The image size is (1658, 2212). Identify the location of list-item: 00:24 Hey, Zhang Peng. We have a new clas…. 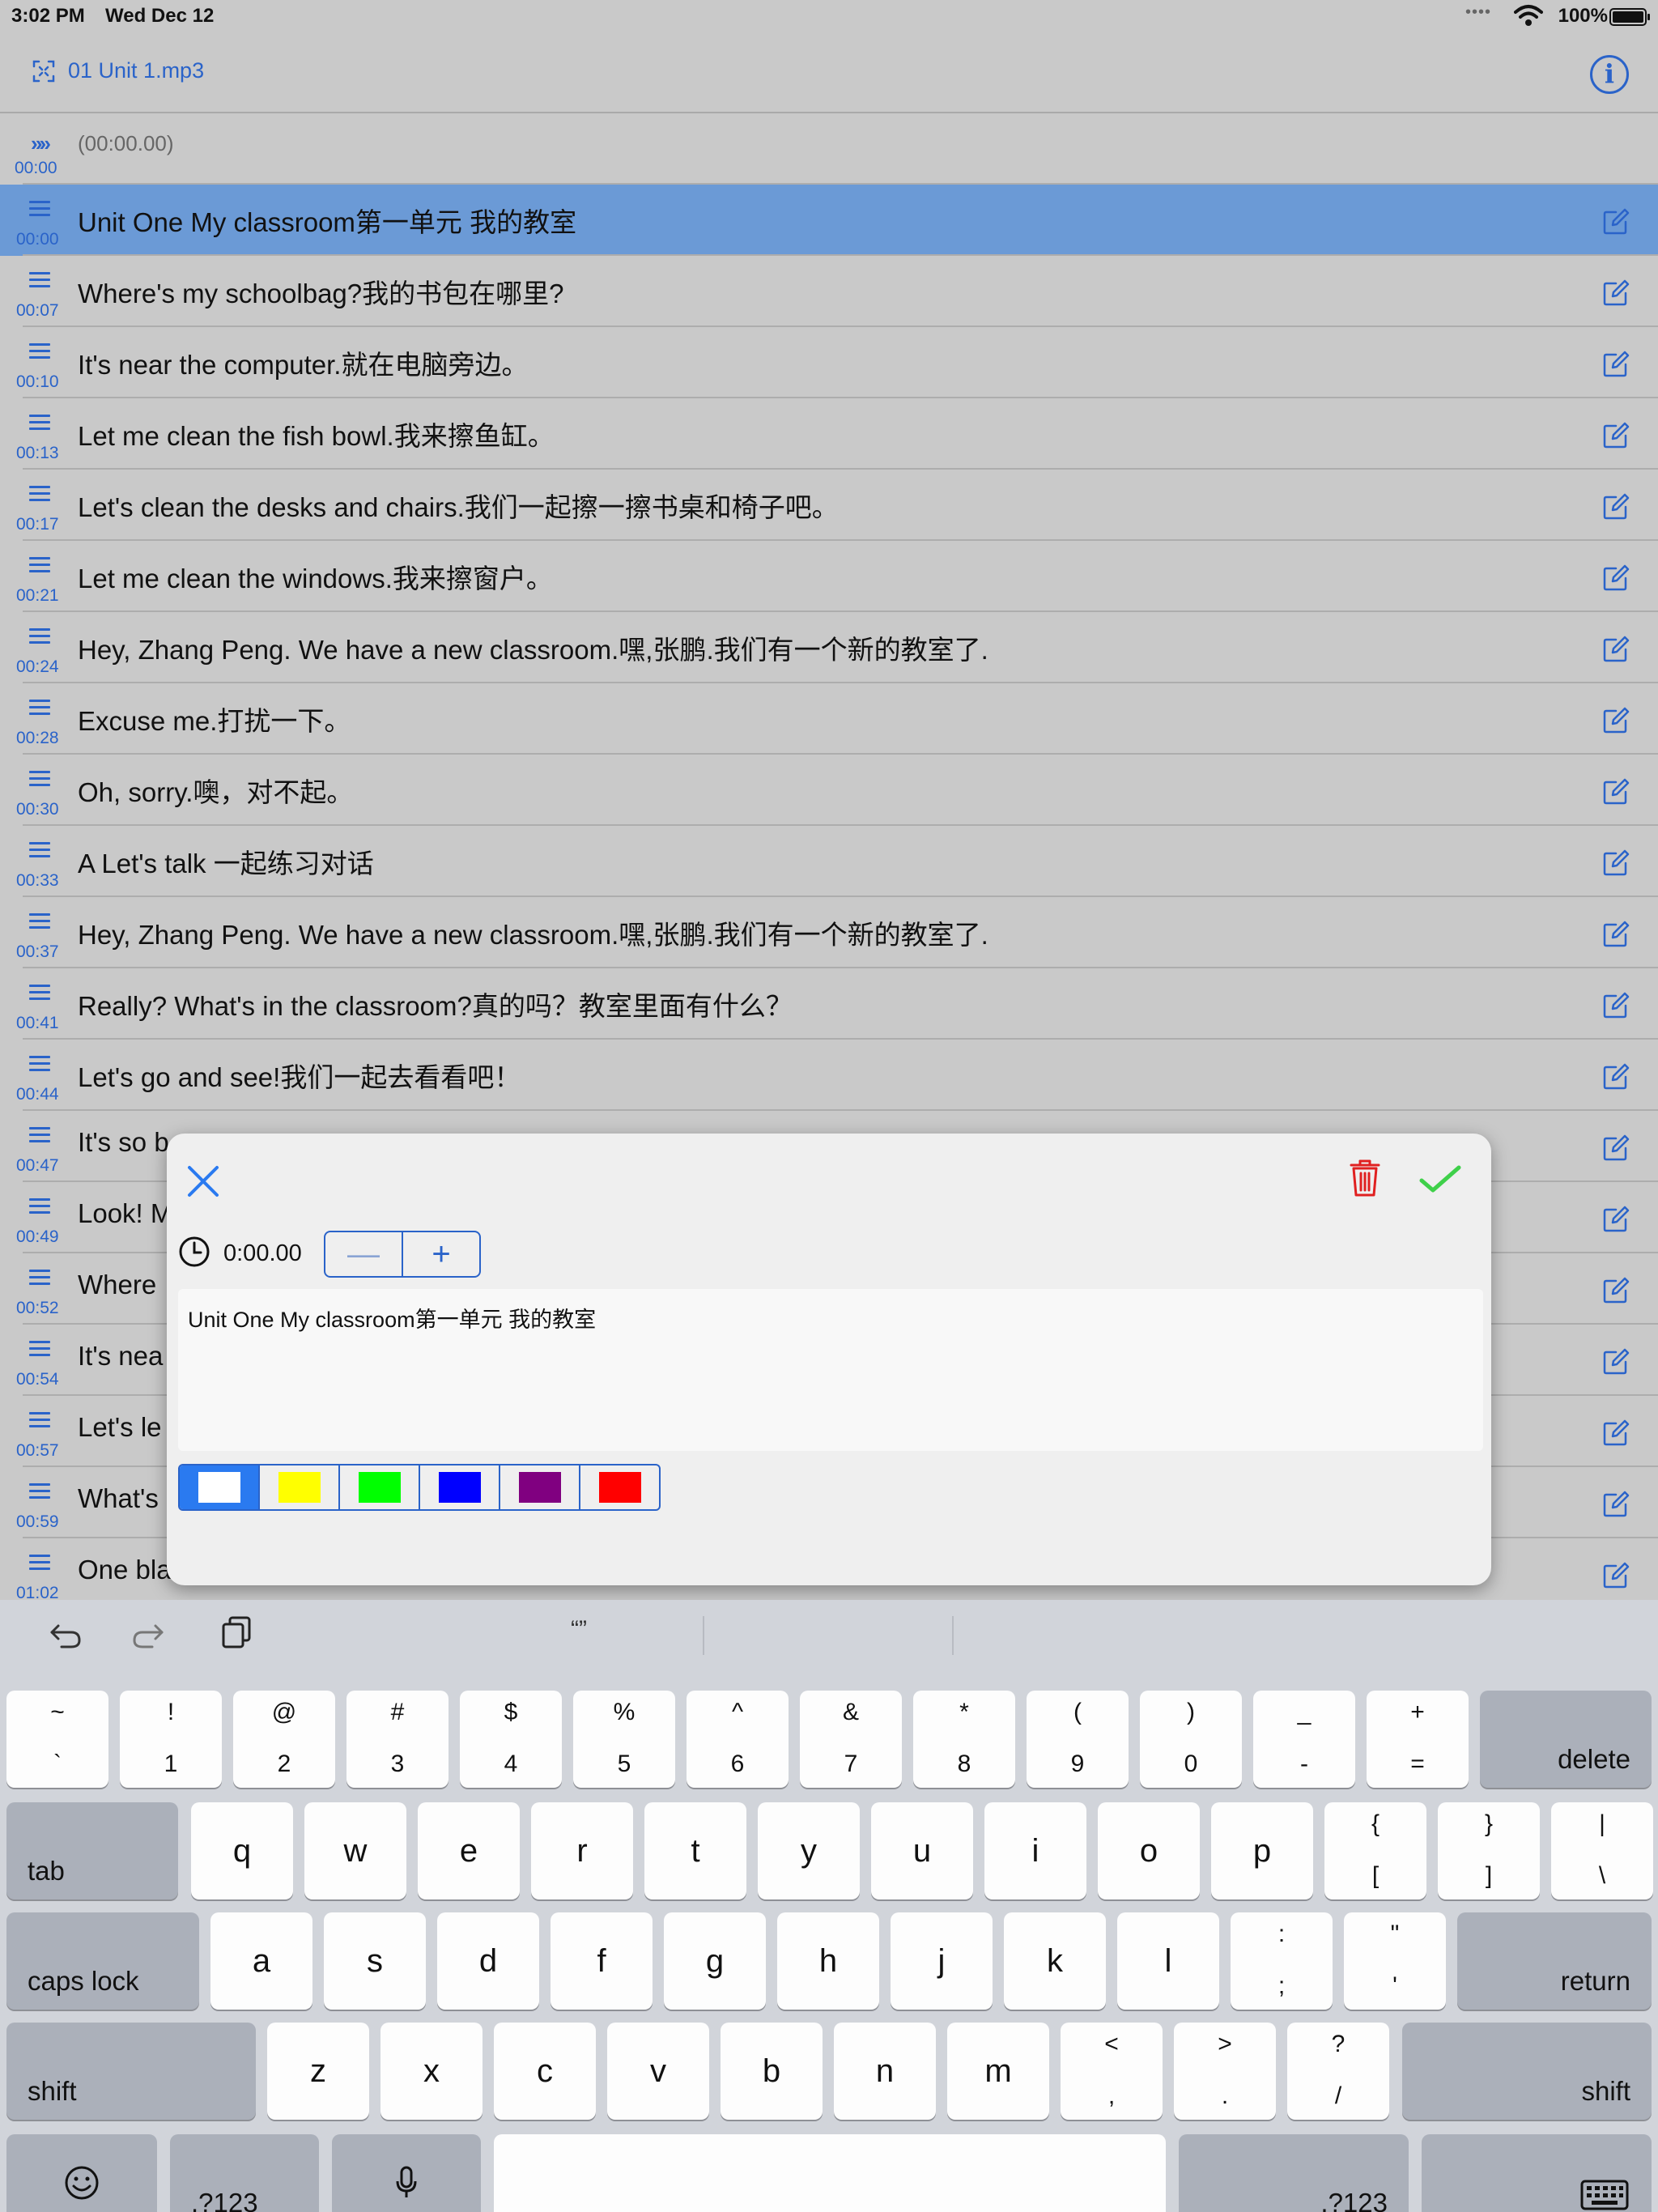
(829, 648).